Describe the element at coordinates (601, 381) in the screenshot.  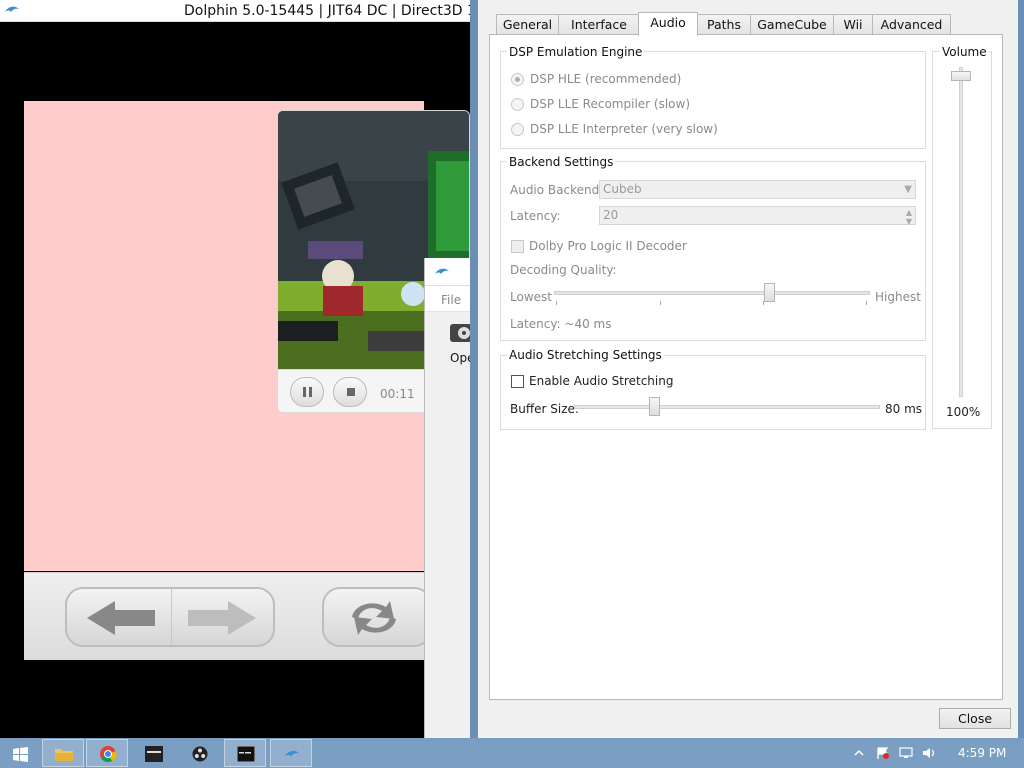
I see `enable-stretching-label: Enable Audio Stretching` at that location.